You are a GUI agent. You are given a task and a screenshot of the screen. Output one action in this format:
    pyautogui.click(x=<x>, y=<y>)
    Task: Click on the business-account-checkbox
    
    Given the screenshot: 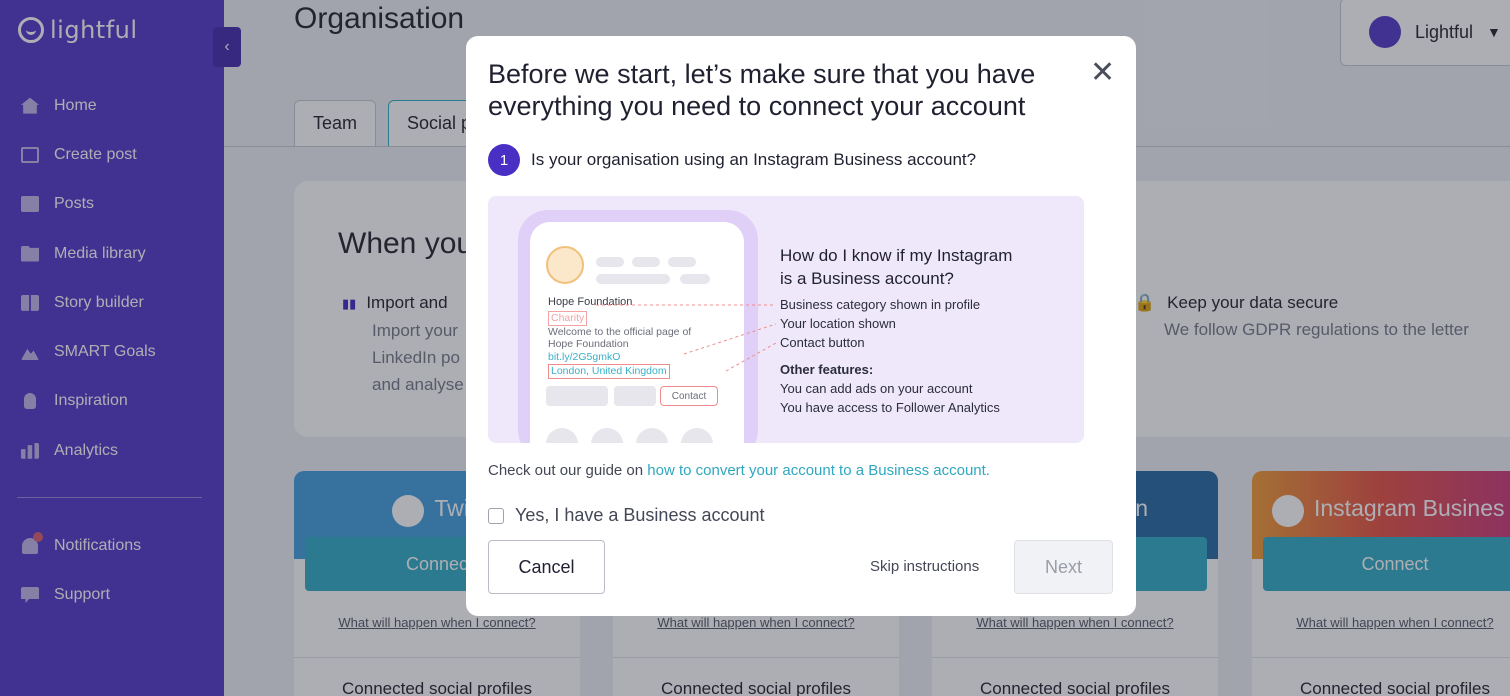 What is the action you would take?
    pyautogui.click(x=496, y=515)
    